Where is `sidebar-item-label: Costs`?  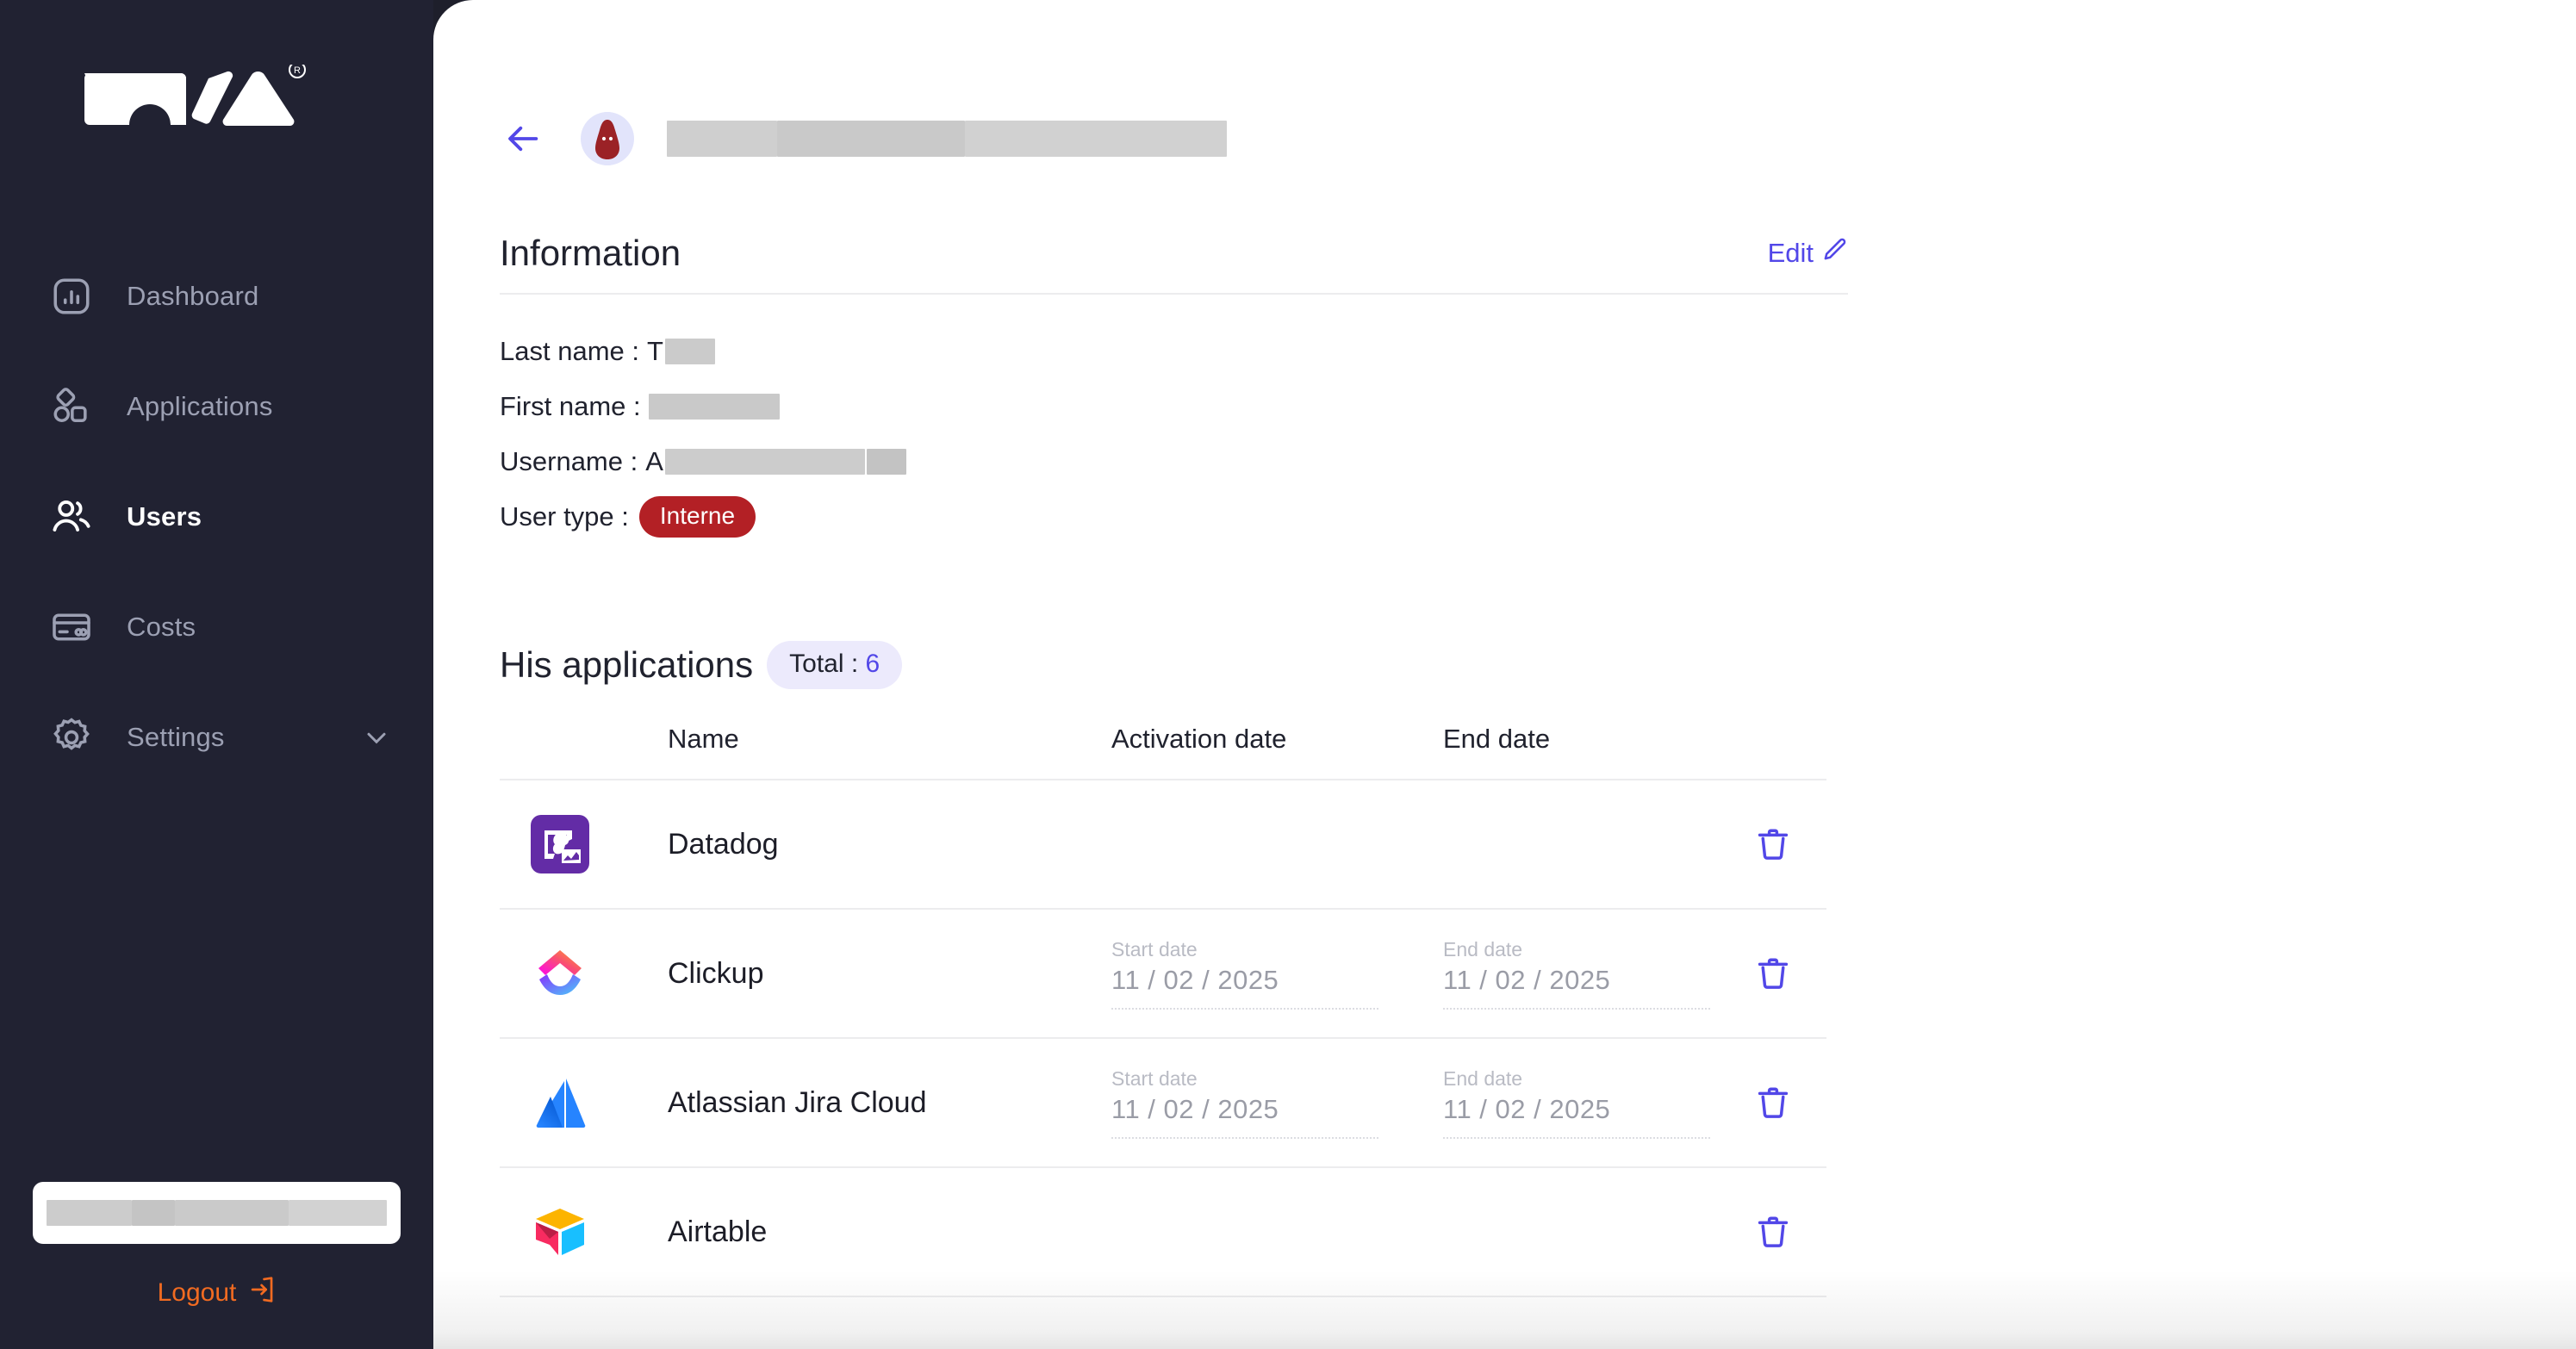
sidebar-item-label: Costs is located at coordinates (162, 627).